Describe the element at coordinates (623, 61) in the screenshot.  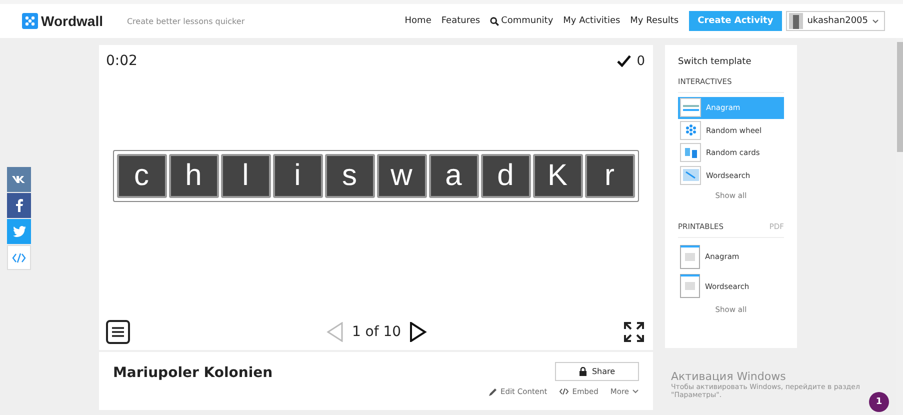
I see `check-icon` at that location.